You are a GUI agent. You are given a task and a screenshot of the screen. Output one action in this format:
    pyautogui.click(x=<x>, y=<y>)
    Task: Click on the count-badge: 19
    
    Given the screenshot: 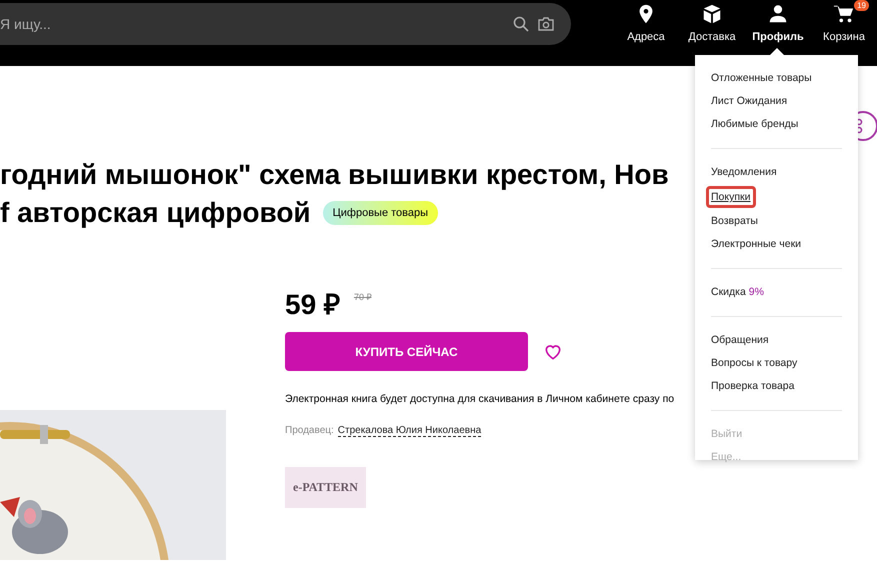 What is the action you would take?
    pyautogui.click(x=861, y=5)
    